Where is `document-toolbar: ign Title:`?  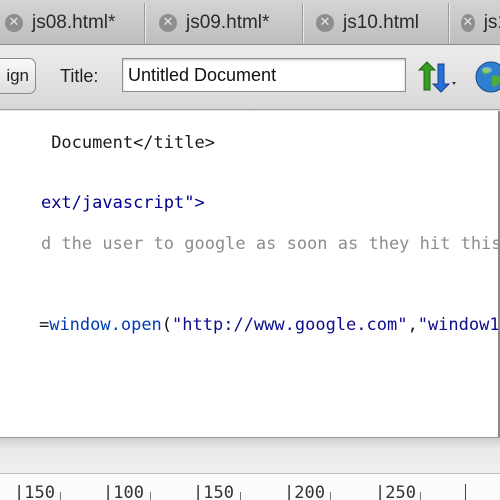 document-toolbar: ign Title: is located at coordinates (250, 78).